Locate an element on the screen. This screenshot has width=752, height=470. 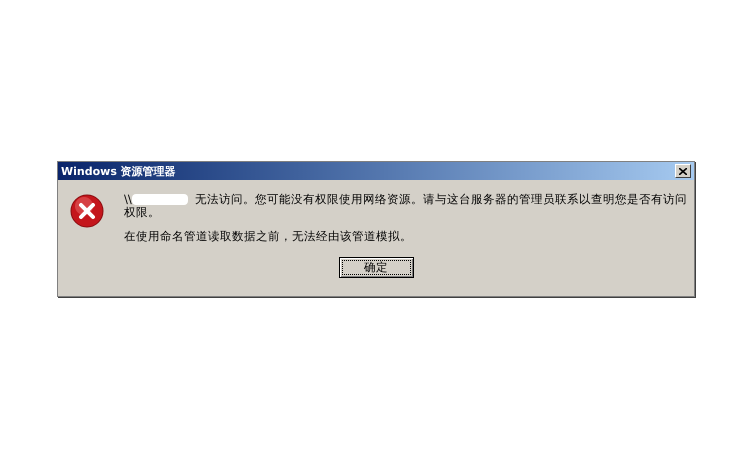
close-icon is located at coordinates (683, 171).